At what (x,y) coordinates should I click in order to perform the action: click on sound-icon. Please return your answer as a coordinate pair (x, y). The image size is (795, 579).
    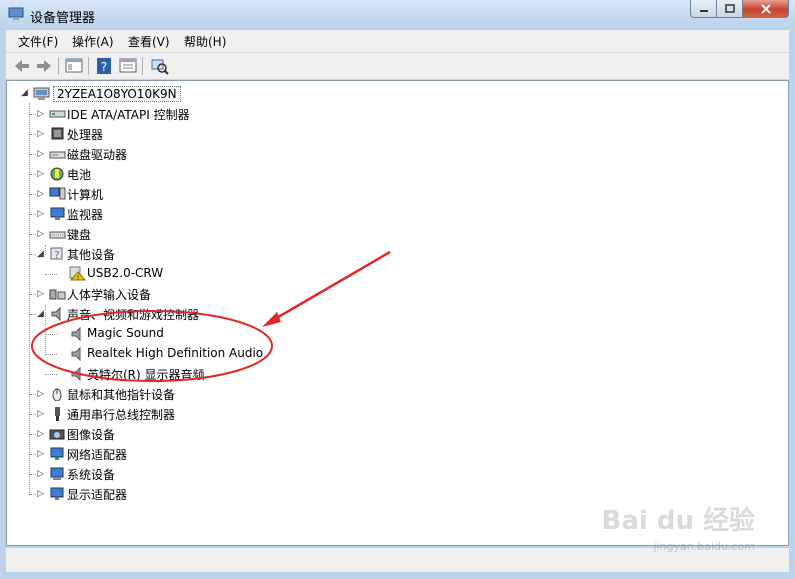
    Looking at the image, I should click on (56, 313).